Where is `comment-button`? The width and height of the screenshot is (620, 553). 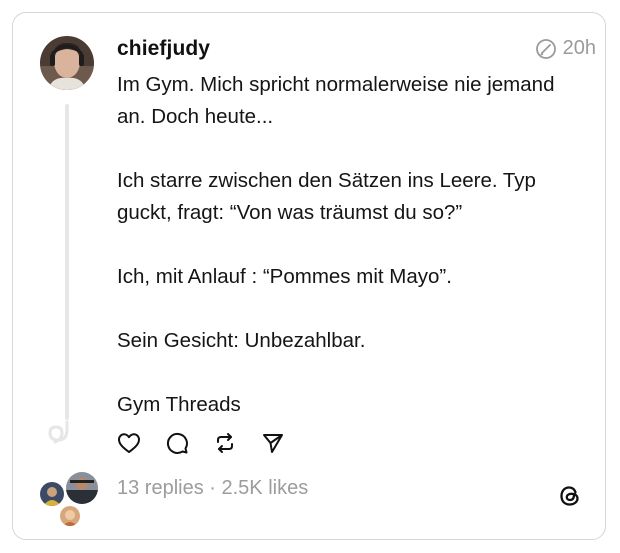
comment-button is located at coordinates (177, 443).